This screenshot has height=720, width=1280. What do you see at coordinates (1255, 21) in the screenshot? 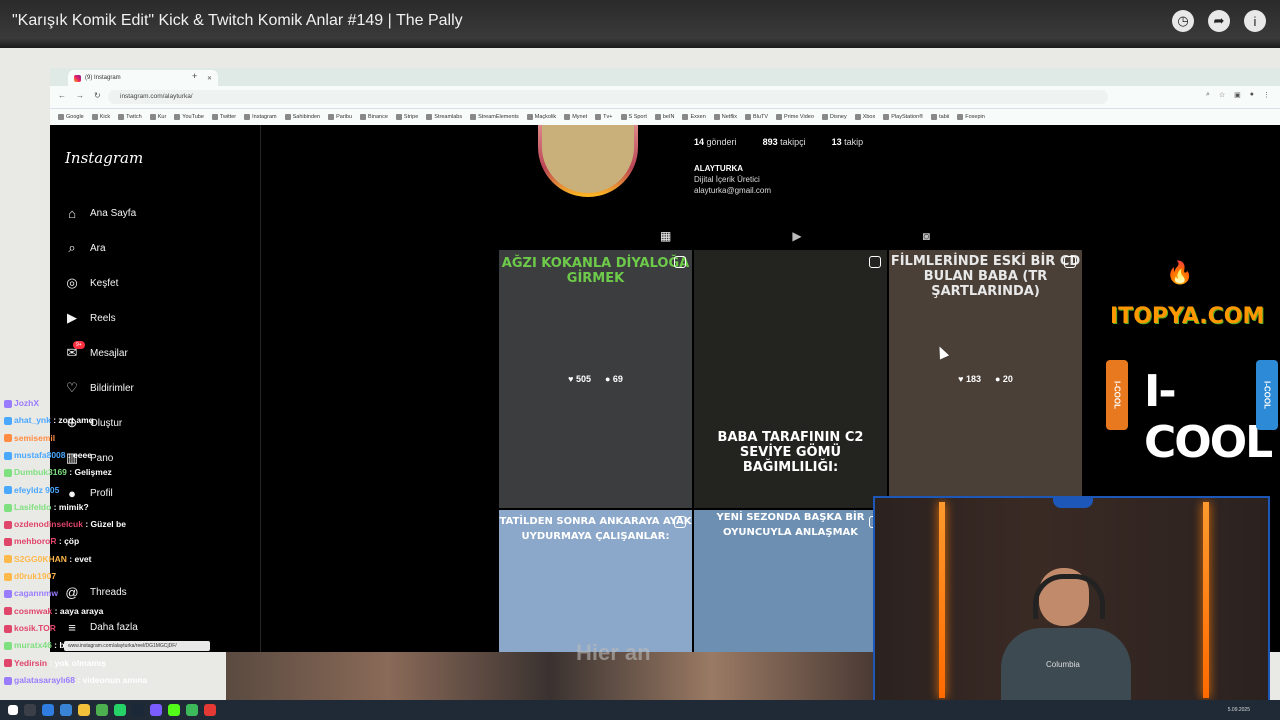
I see `info-icon: i` at bounding box center [1255, 21].